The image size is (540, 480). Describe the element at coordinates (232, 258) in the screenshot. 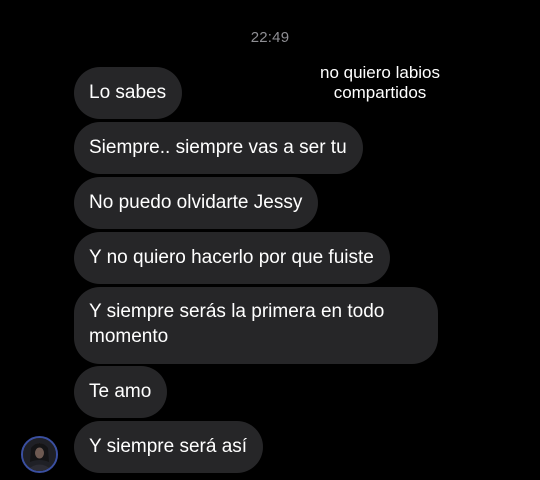

I see `message-bubble-4: Y no quiero hacerlo por que fuiste` at that location.